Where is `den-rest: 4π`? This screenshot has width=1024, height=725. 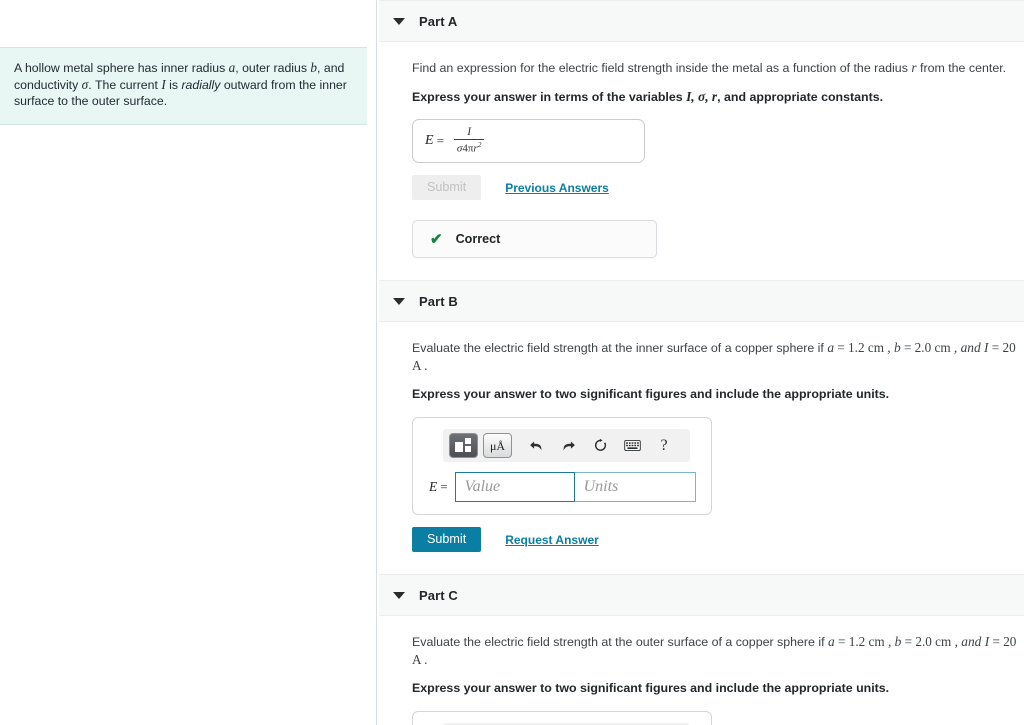
den-rest: 4π is located at coordinates (468, 149).